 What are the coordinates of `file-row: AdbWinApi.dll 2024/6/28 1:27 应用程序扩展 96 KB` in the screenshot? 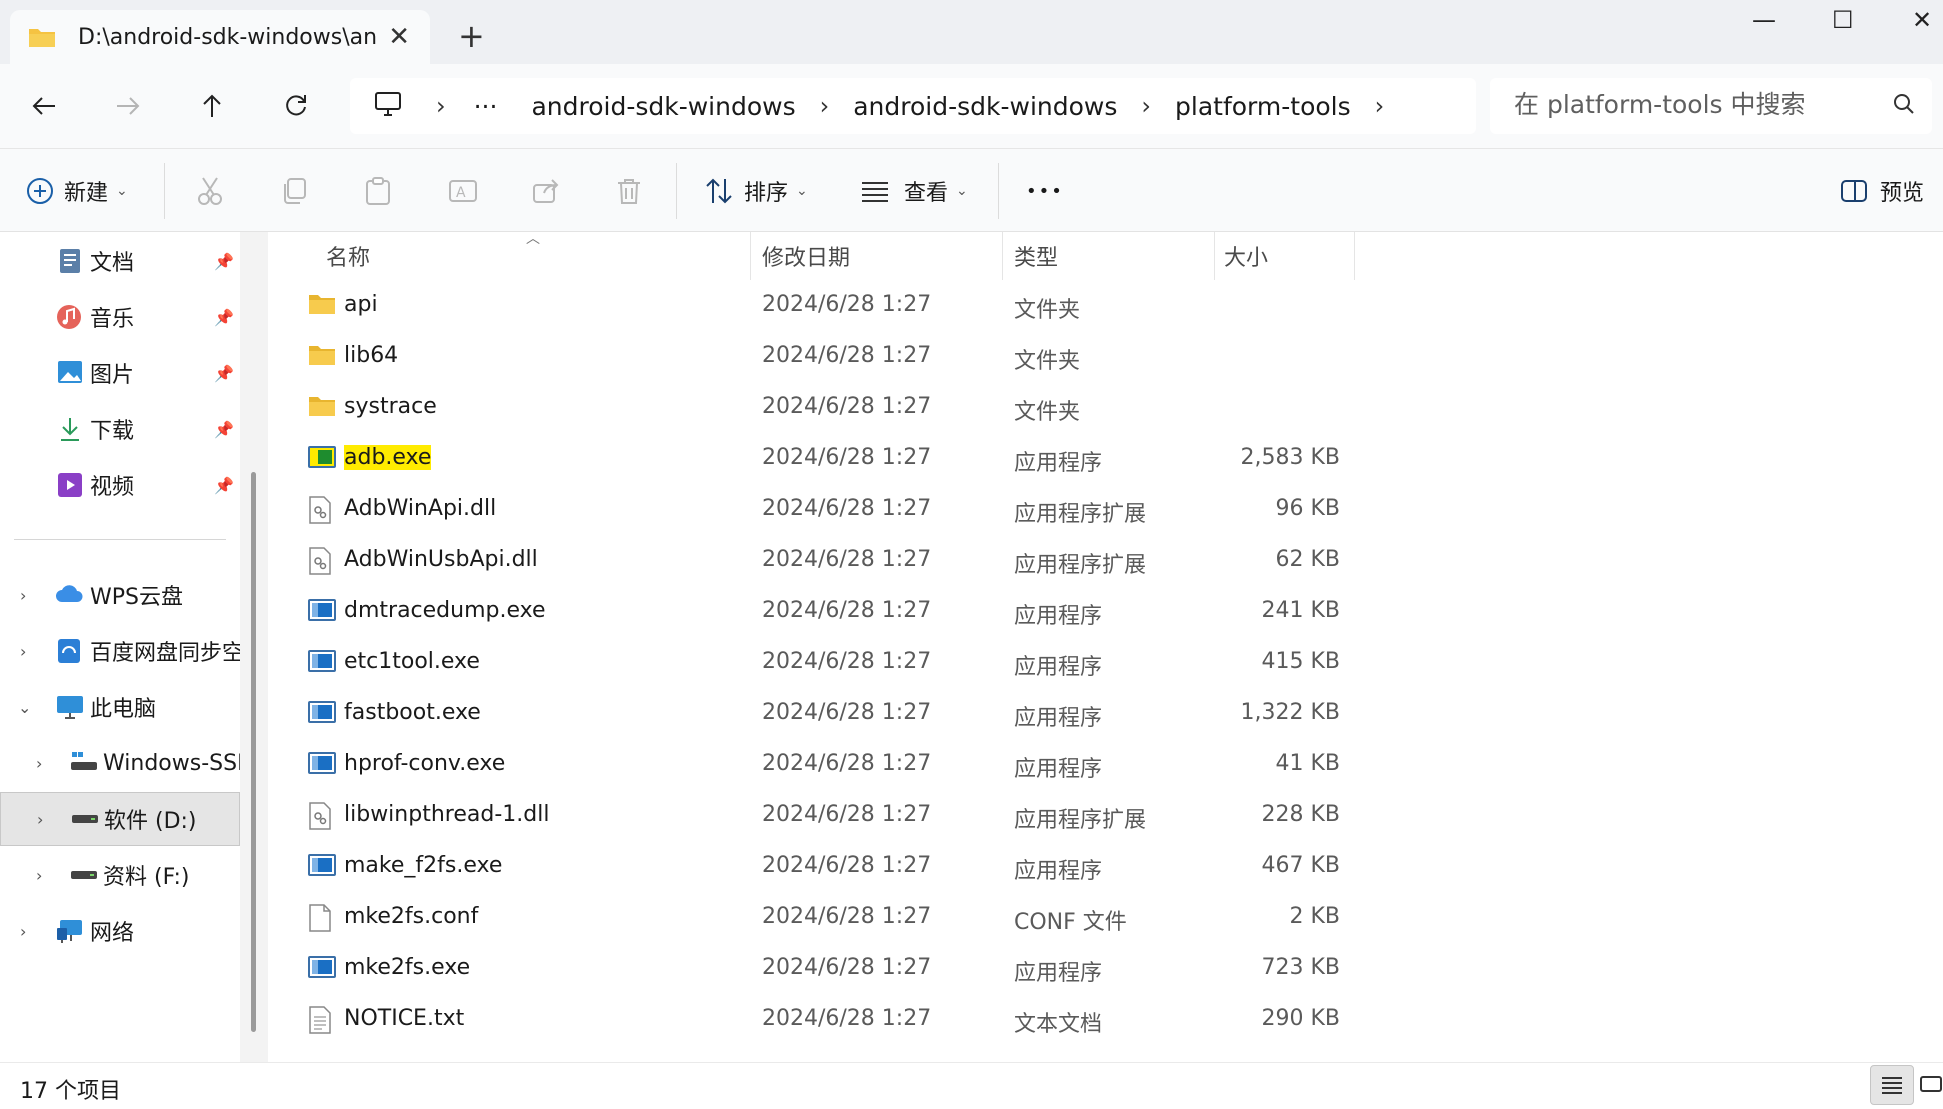 It's located at (808, 509).